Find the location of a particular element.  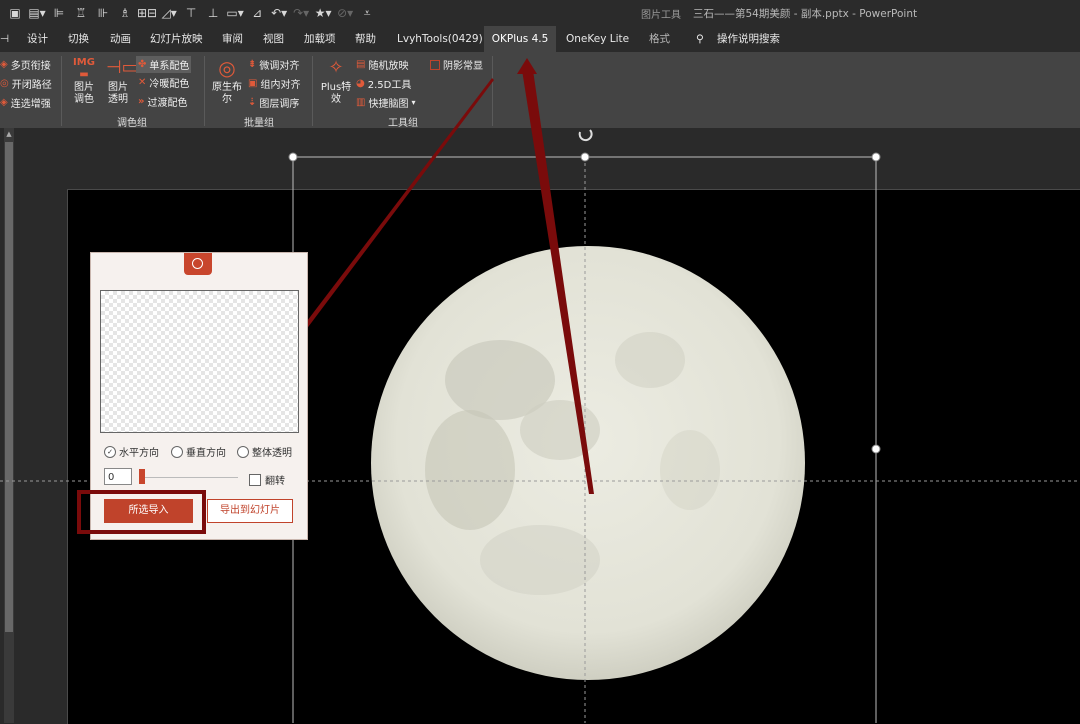

group-align-icon: ▣ is located at coordinates (253, 83).